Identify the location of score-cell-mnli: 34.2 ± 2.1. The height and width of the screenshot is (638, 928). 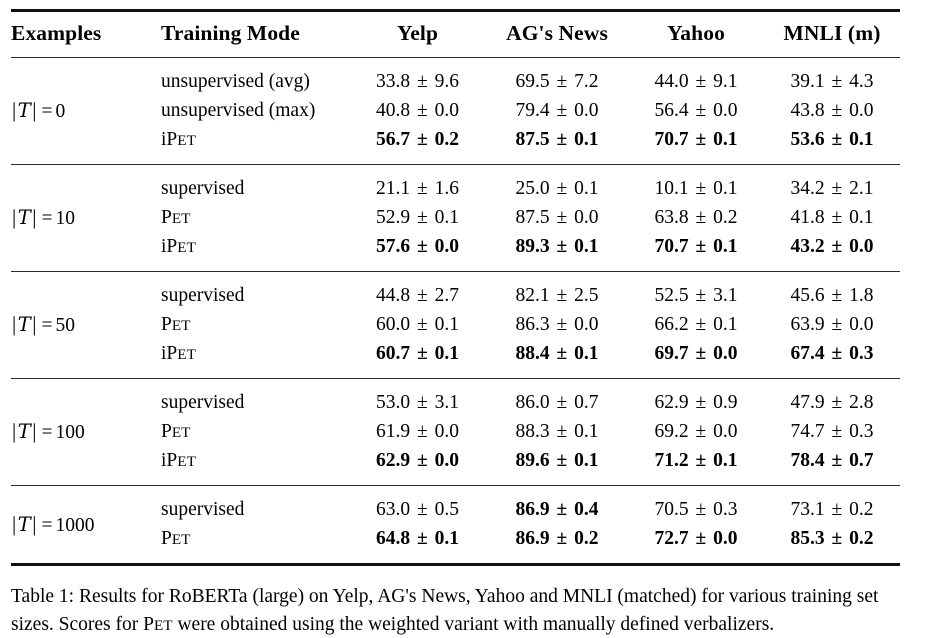
(832, 188).